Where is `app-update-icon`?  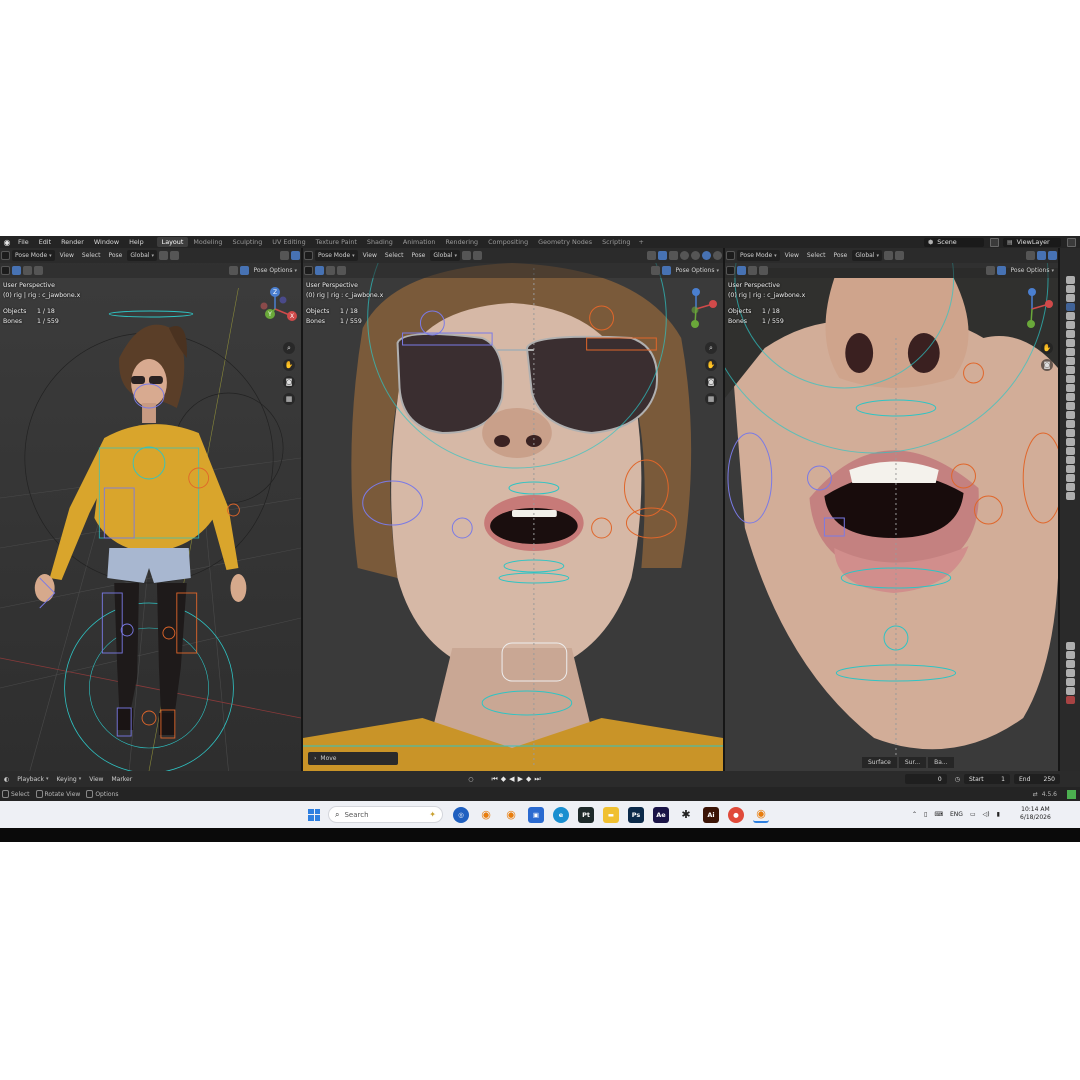 app-update-icon is located at coordinates (1071, 794).